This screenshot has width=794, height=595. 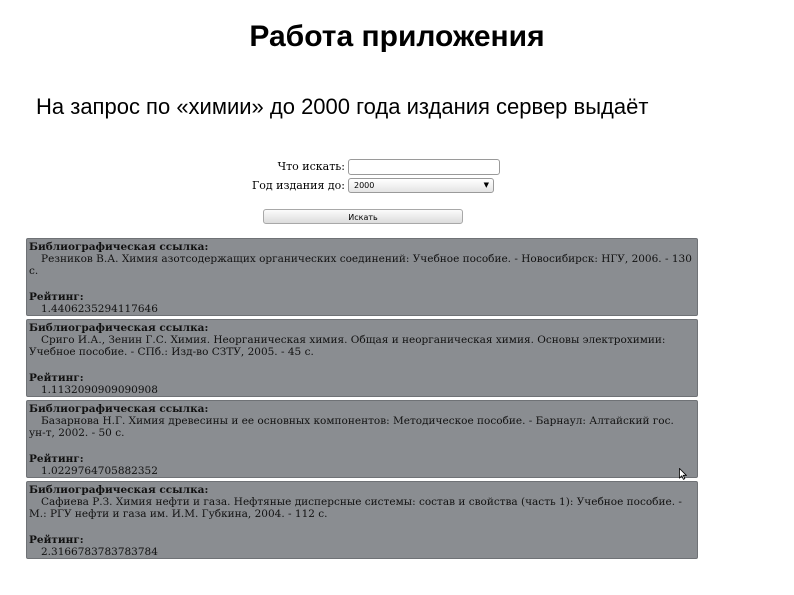 I want to click on year-label: Год издания до:, so click(x=298, y=185).